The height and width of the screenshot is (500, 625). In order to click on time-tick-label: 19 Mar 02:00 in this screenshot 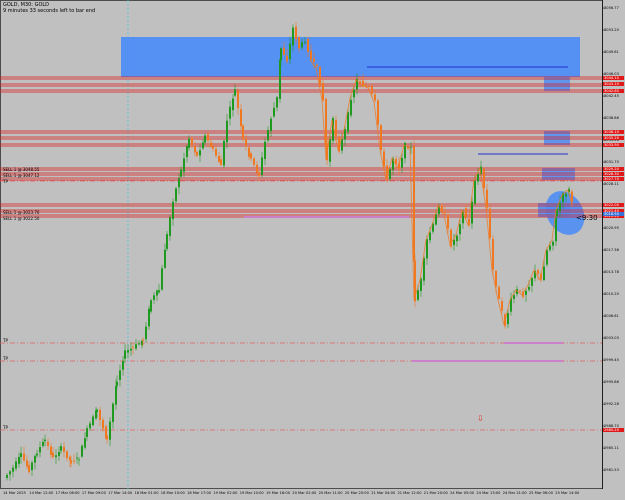, I will do `click(225, 493)`.